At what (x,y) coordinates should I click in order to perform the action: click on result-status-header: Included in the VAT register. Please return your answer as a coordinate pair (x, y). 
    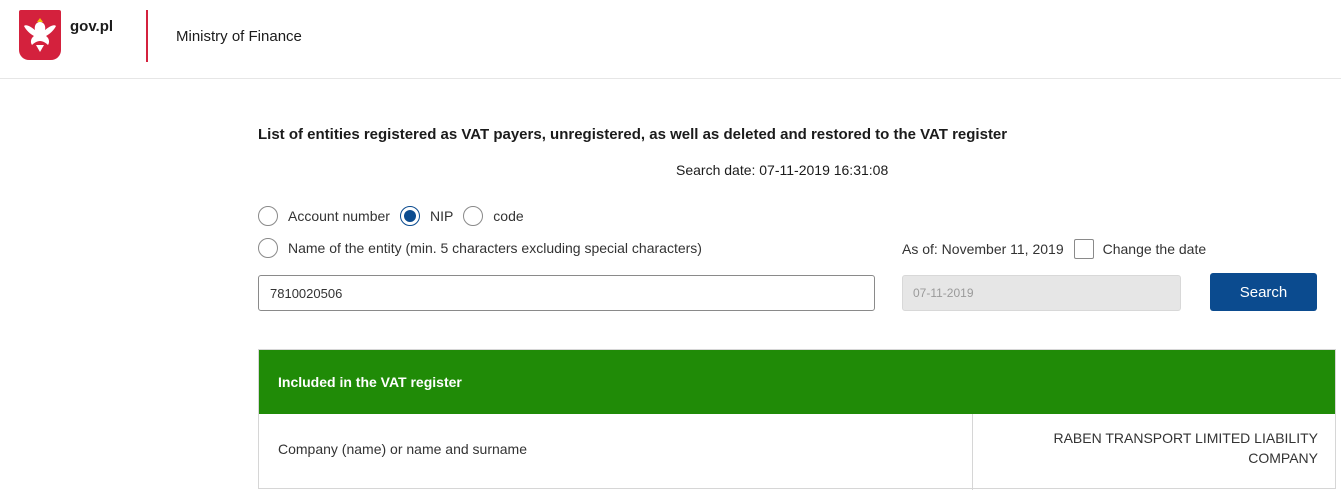
    Looking at the image, I should click on (797, 382).